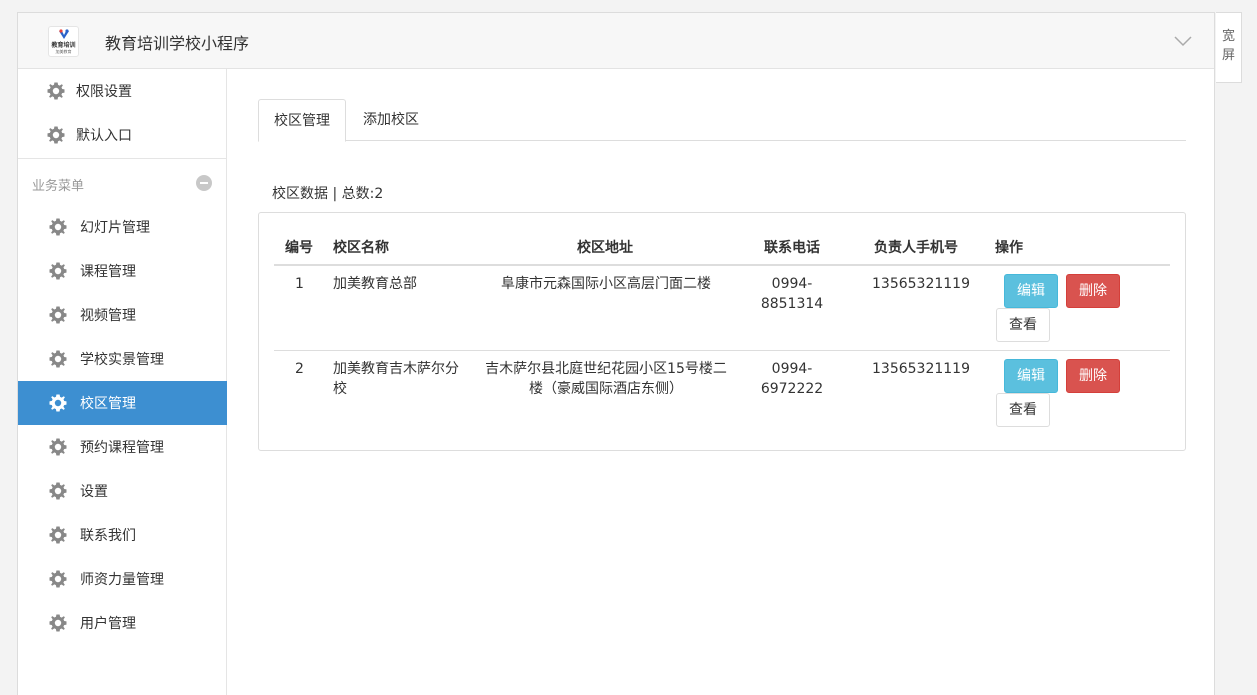 The height and width of the screenshot is (695, 1257). I want to click on logo-subtext: 加美教育, so click(63, 51).